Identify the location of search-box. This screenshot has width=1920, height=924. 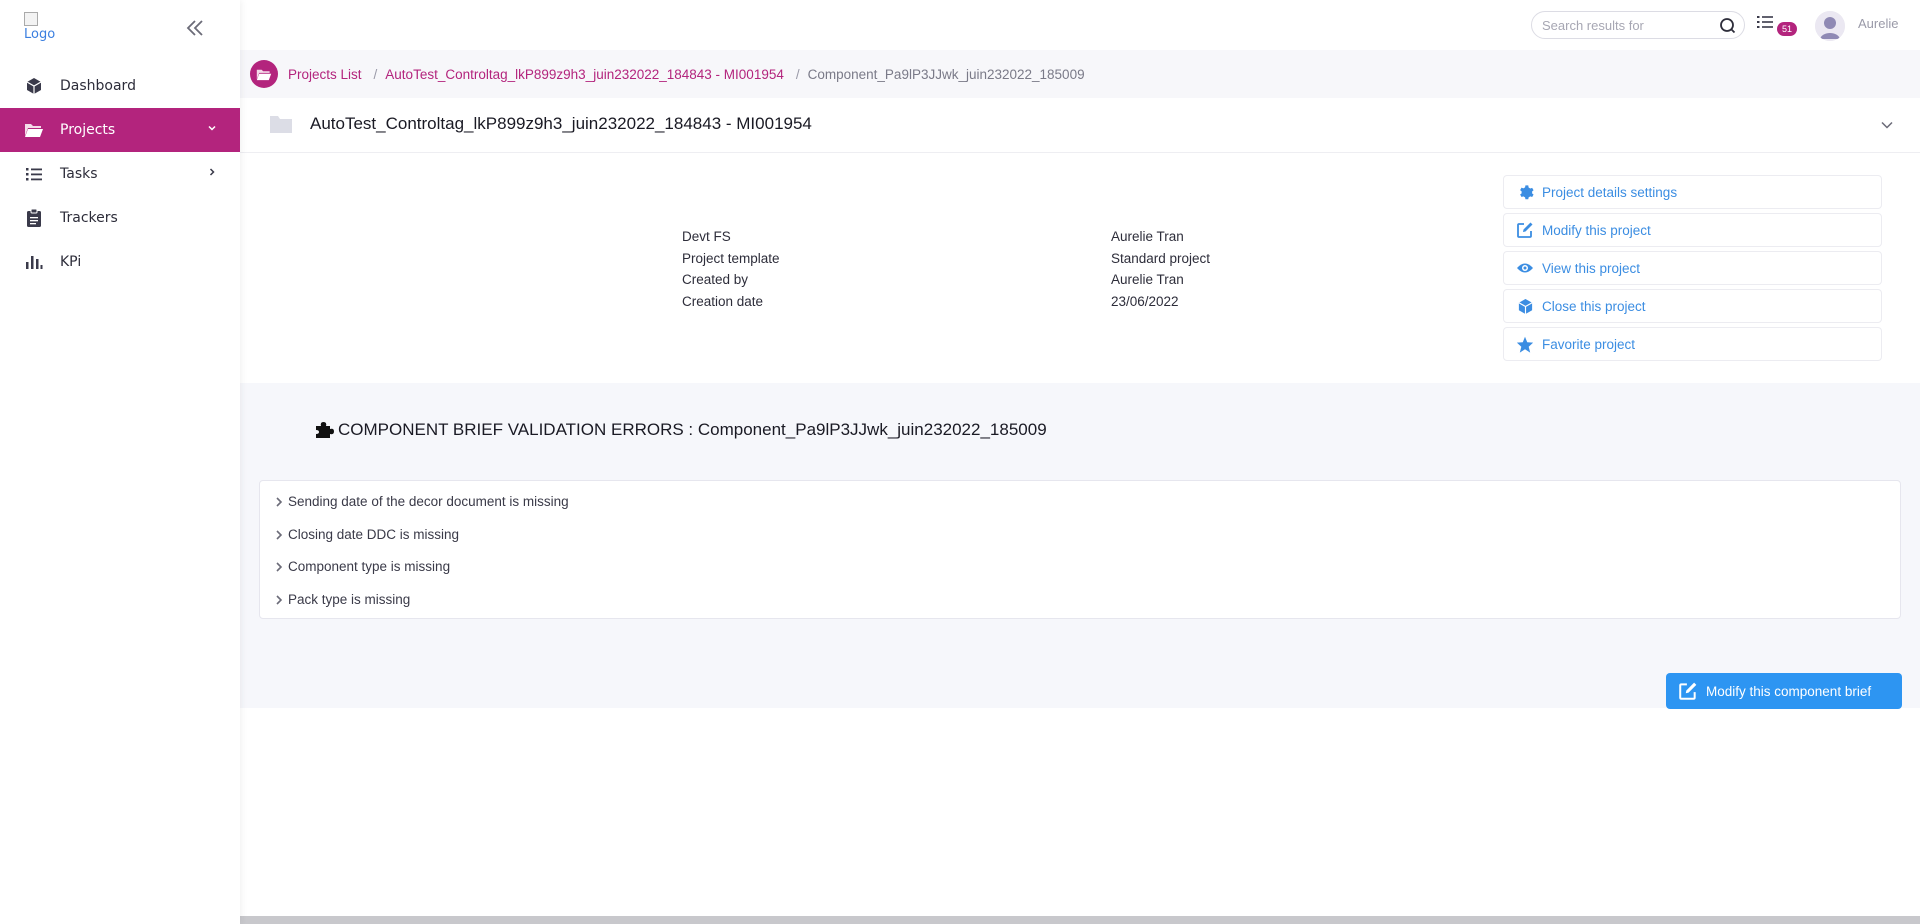
(1638, 25).